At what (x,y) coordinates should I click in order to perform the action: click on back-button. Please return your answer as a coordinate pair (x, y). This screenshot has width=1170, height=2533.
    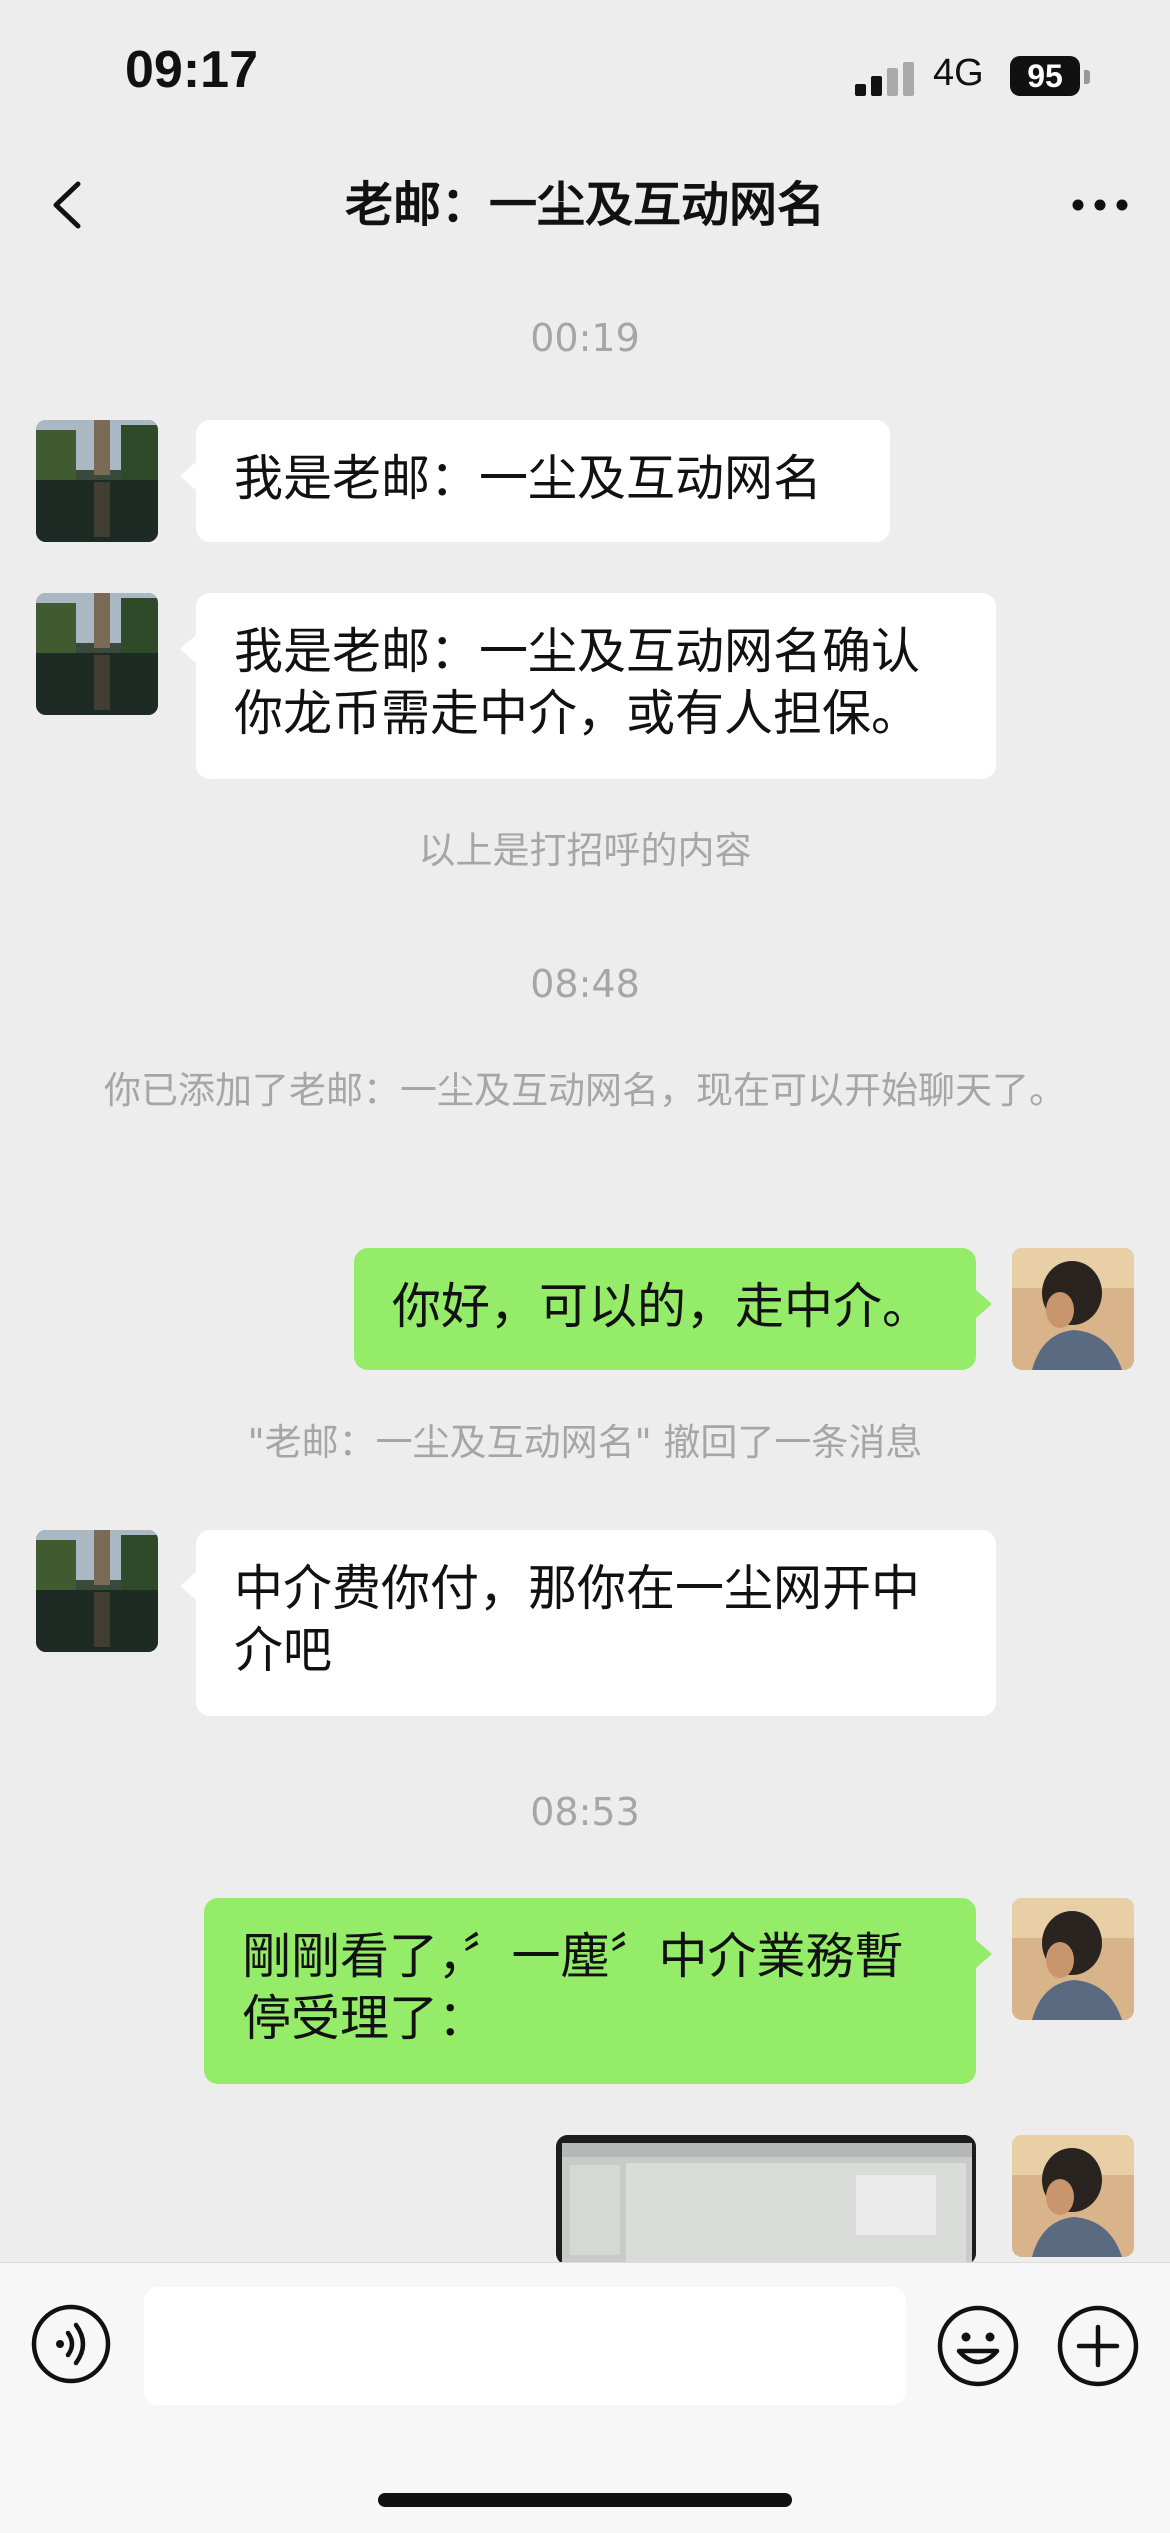
    Looking at the image, I should click on (70, 205).